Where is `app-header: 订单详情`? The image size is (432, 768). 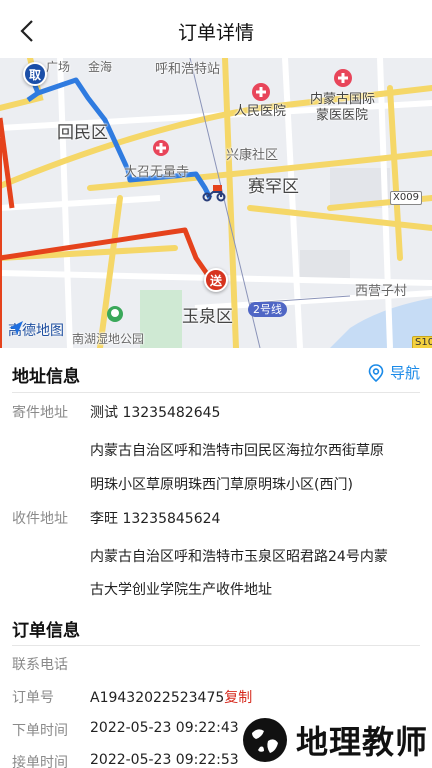
app-header: 订单详情 is located at coordinates (216, 31).